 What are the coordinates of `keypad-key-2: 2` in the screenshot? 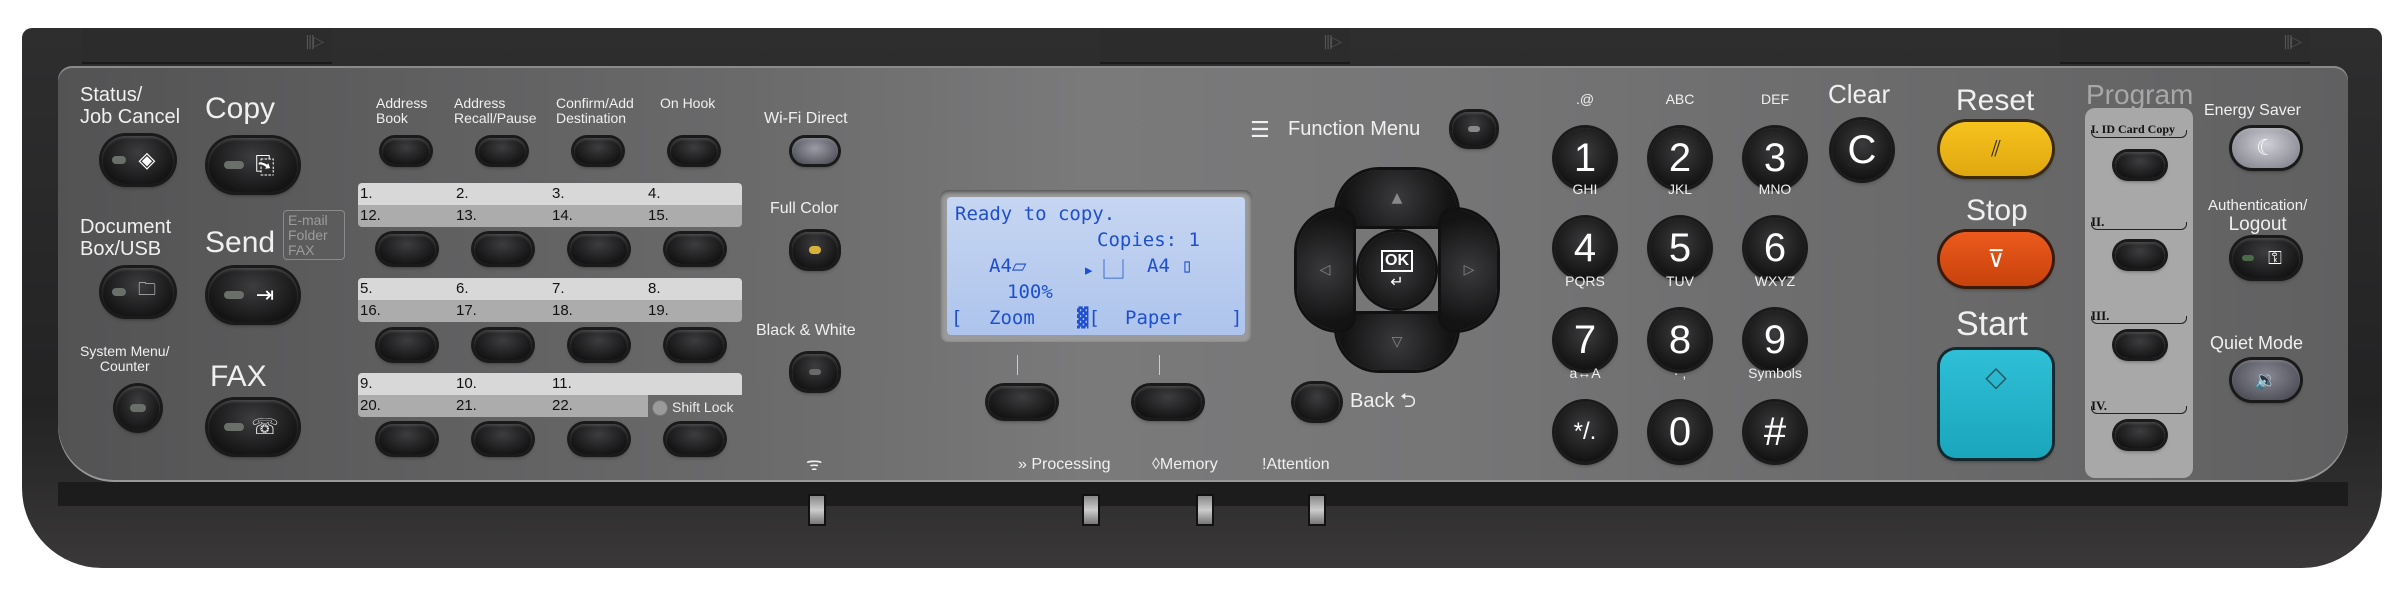 It's located at (1680, 158).